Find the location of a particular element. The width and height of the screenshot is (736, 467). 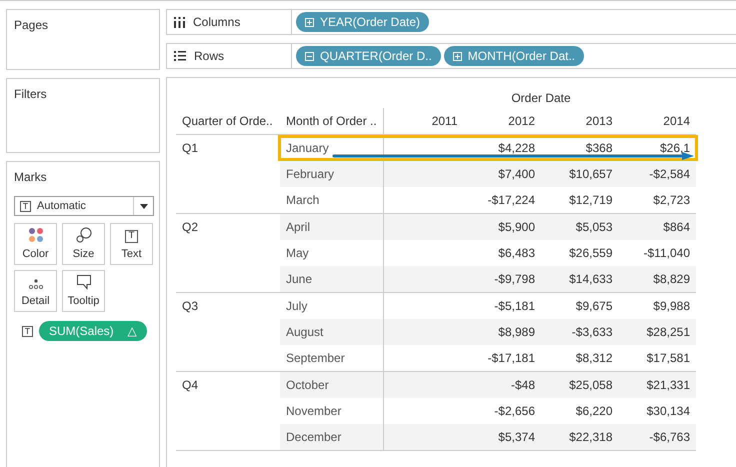

table-cell-text: -$2,656 is located at coordinates (514, 411).